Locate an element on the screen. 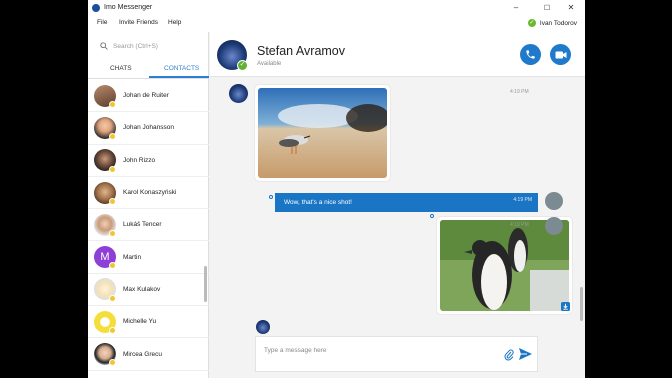  sidebar-tabs: CHATS CONTACTS is located at coordinates (148, 70).